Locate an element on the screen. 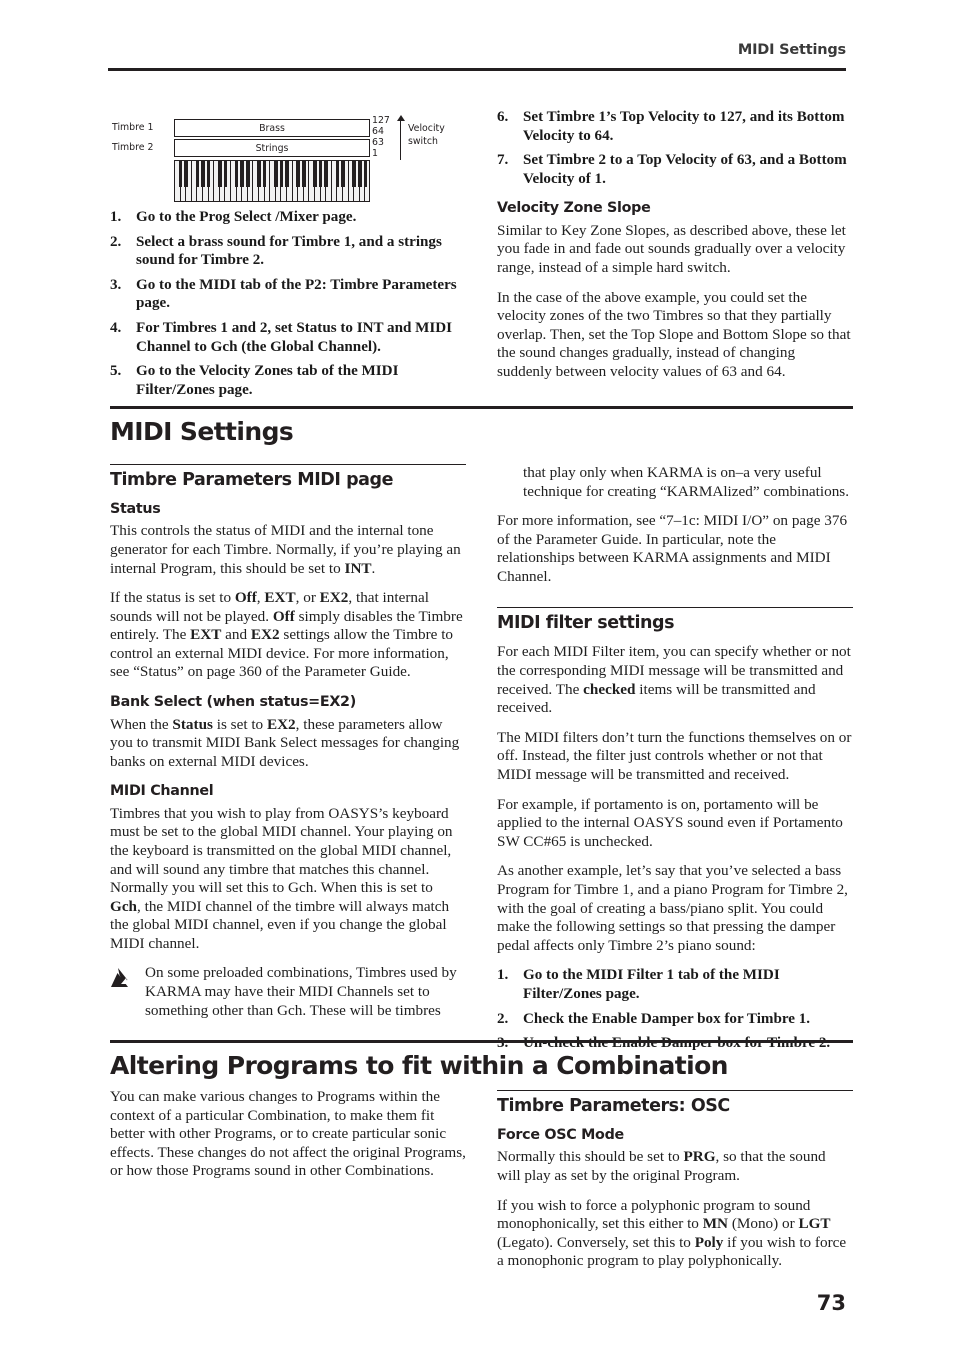  heading-status: Status is located at coordinates (135, 508).